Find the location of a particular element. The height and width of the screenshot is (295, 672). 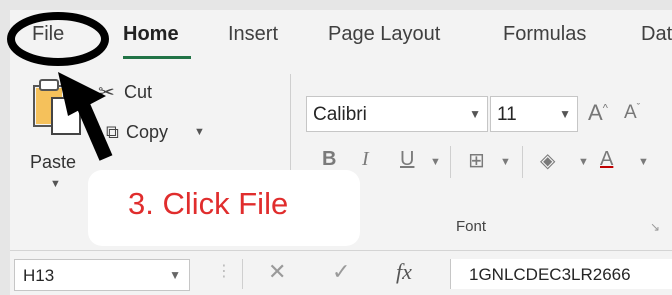

instruction-callout: 3. Click File is located at coordinates (224, 208).